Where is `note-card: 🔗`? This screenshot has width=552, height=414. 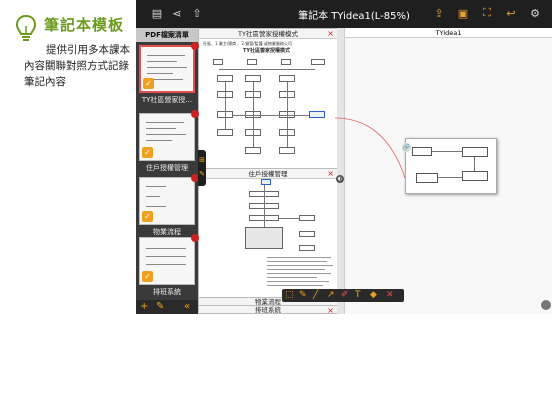 note-card: 🔗 is located at coordinates (449, 166).